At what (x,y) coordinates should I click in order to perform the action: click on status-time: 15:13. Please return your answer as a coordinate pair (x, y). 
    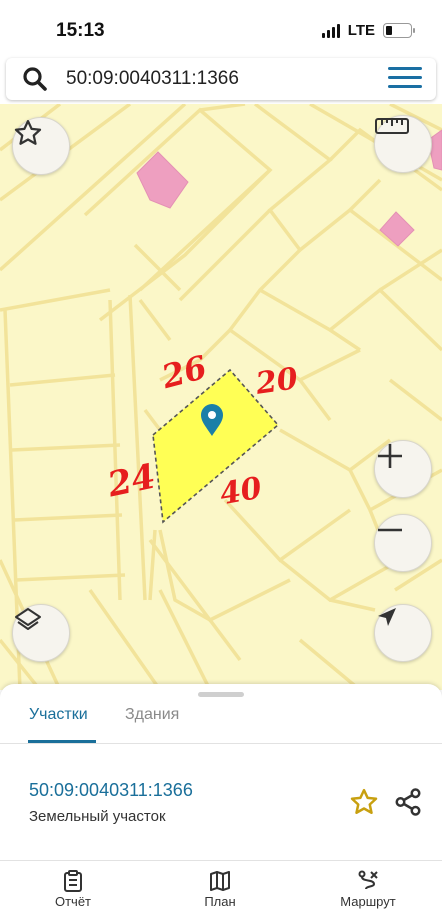
    Looking at the image, I should click on (80, 30).